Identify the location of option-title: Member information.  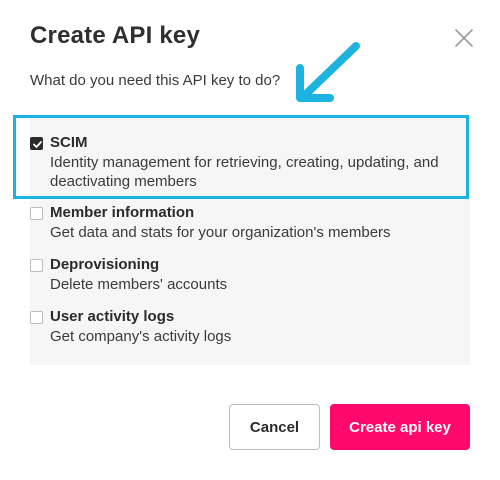
(122, 212).